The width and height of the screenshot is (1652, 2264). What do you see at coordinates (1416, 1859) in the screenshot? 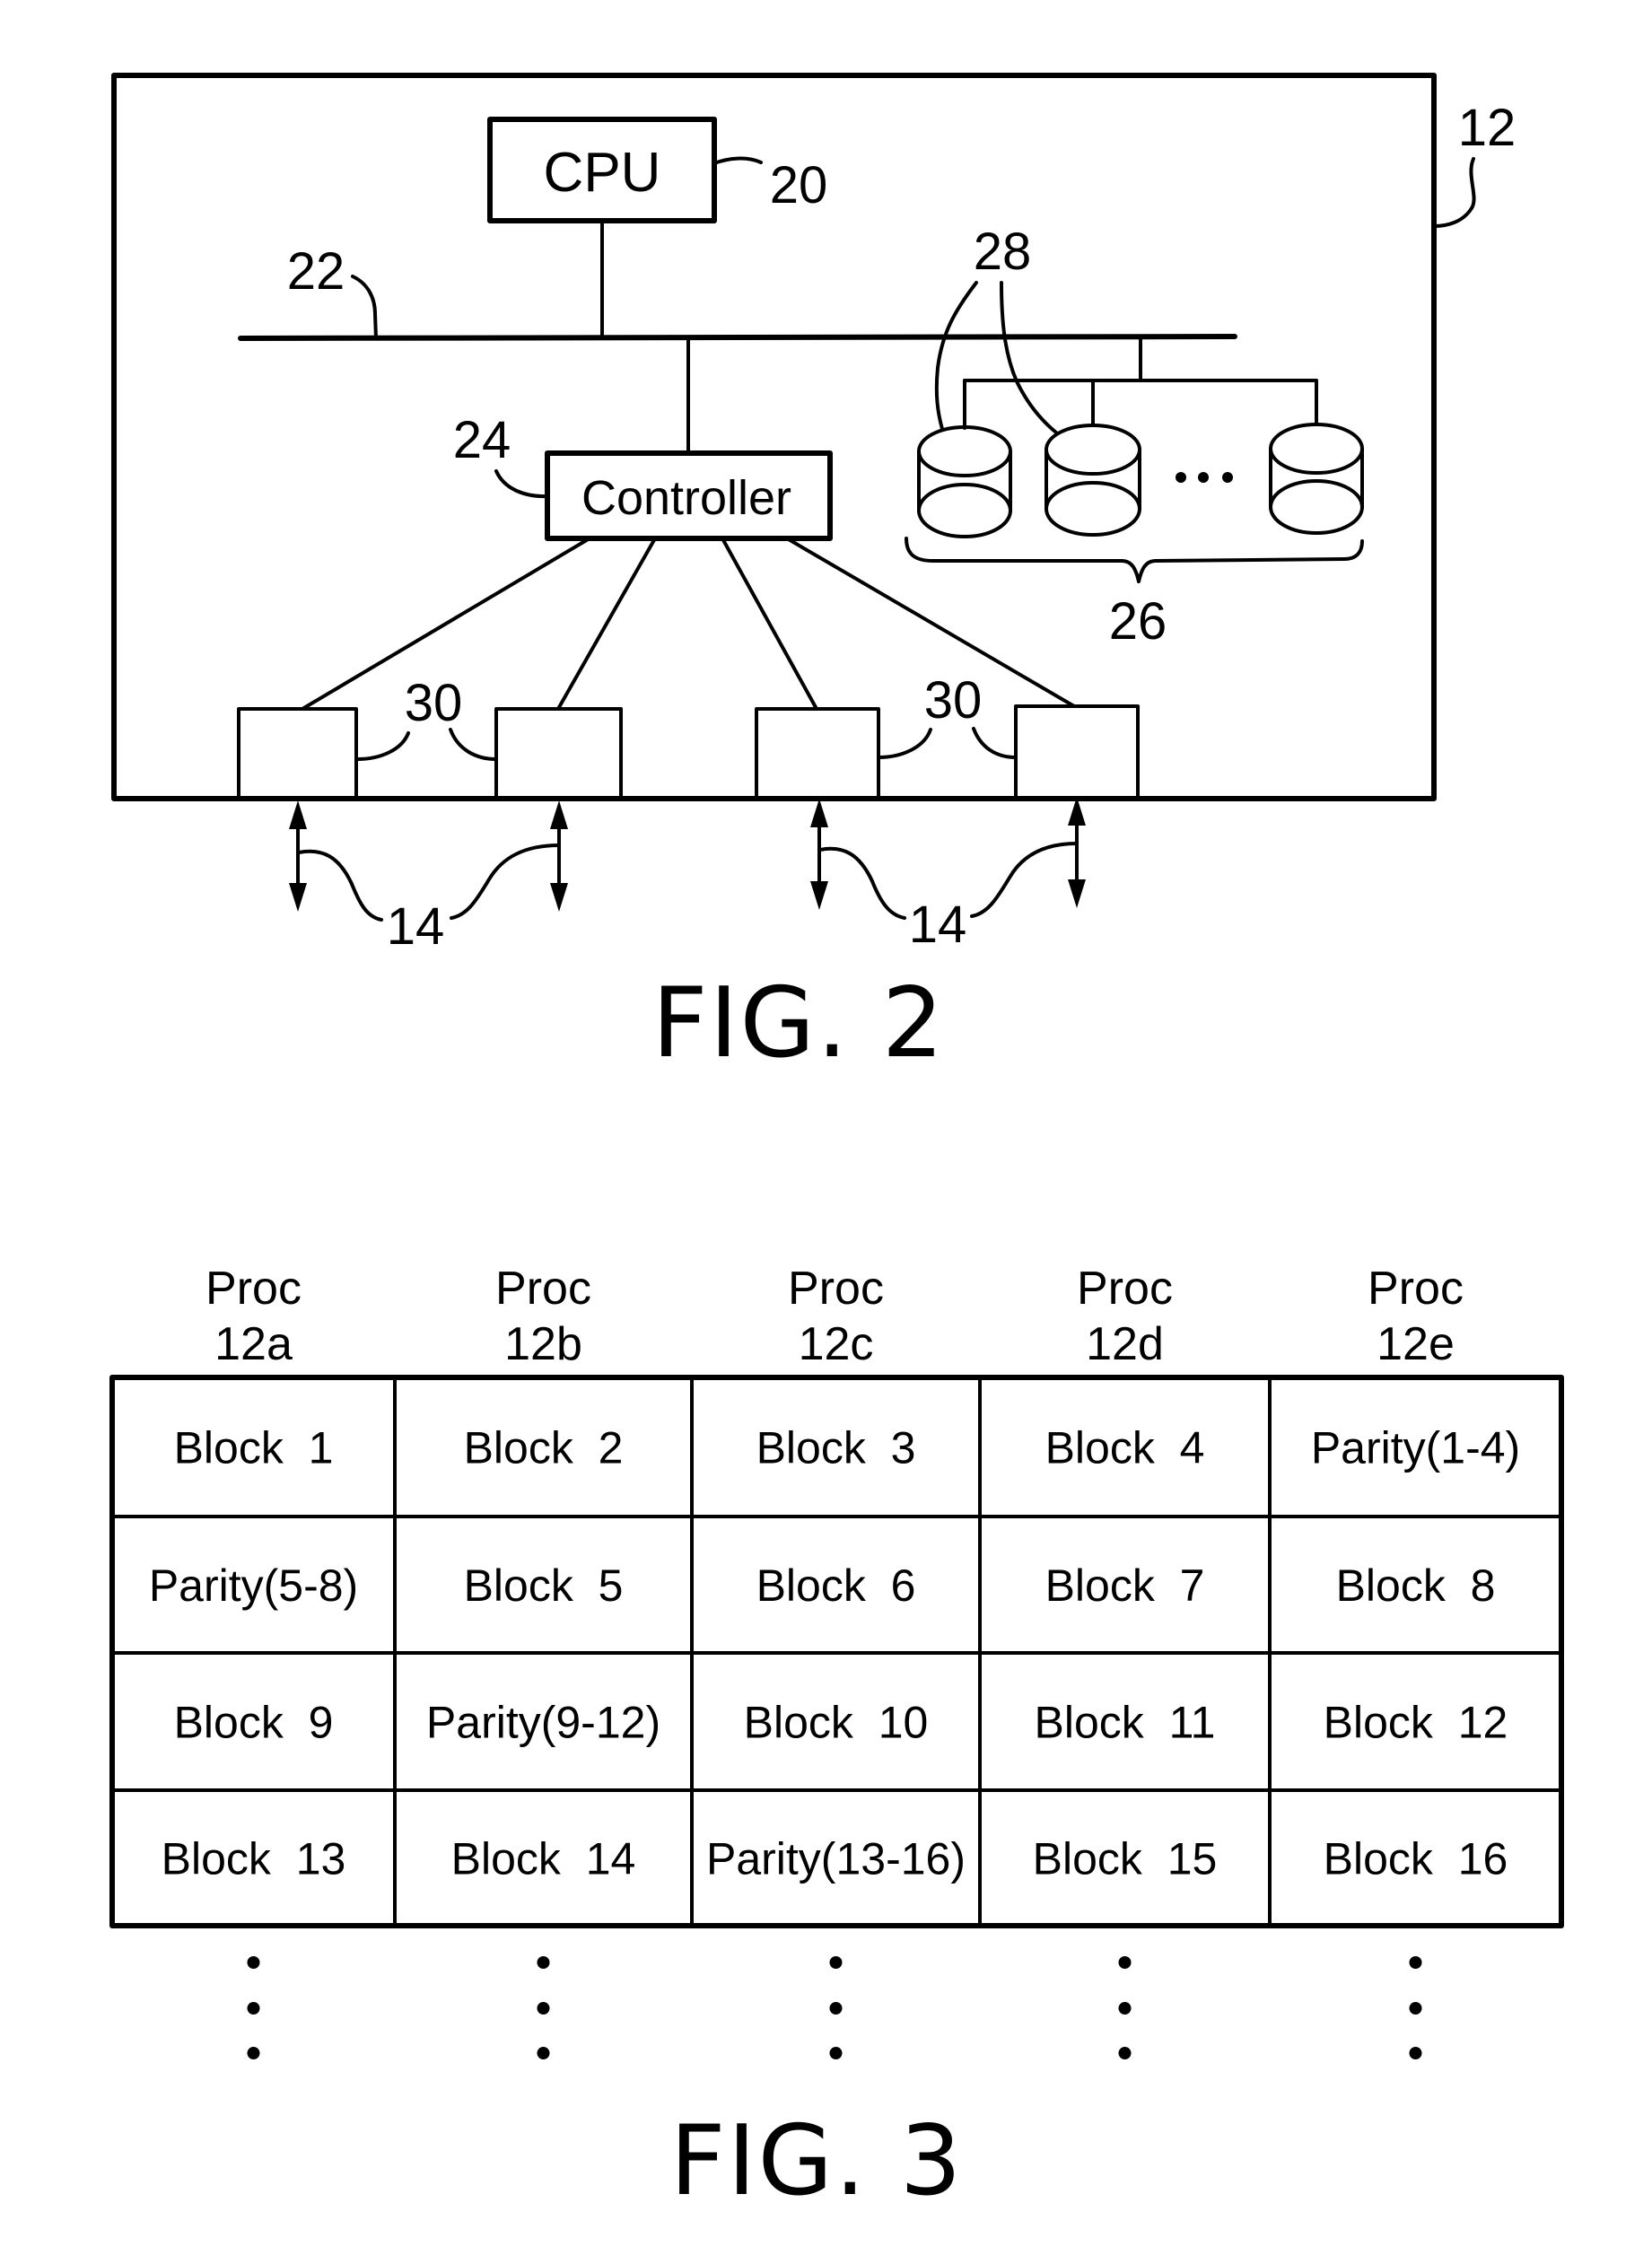
I see `block-cell: Block 16` at bounding box center [1416, 1859].